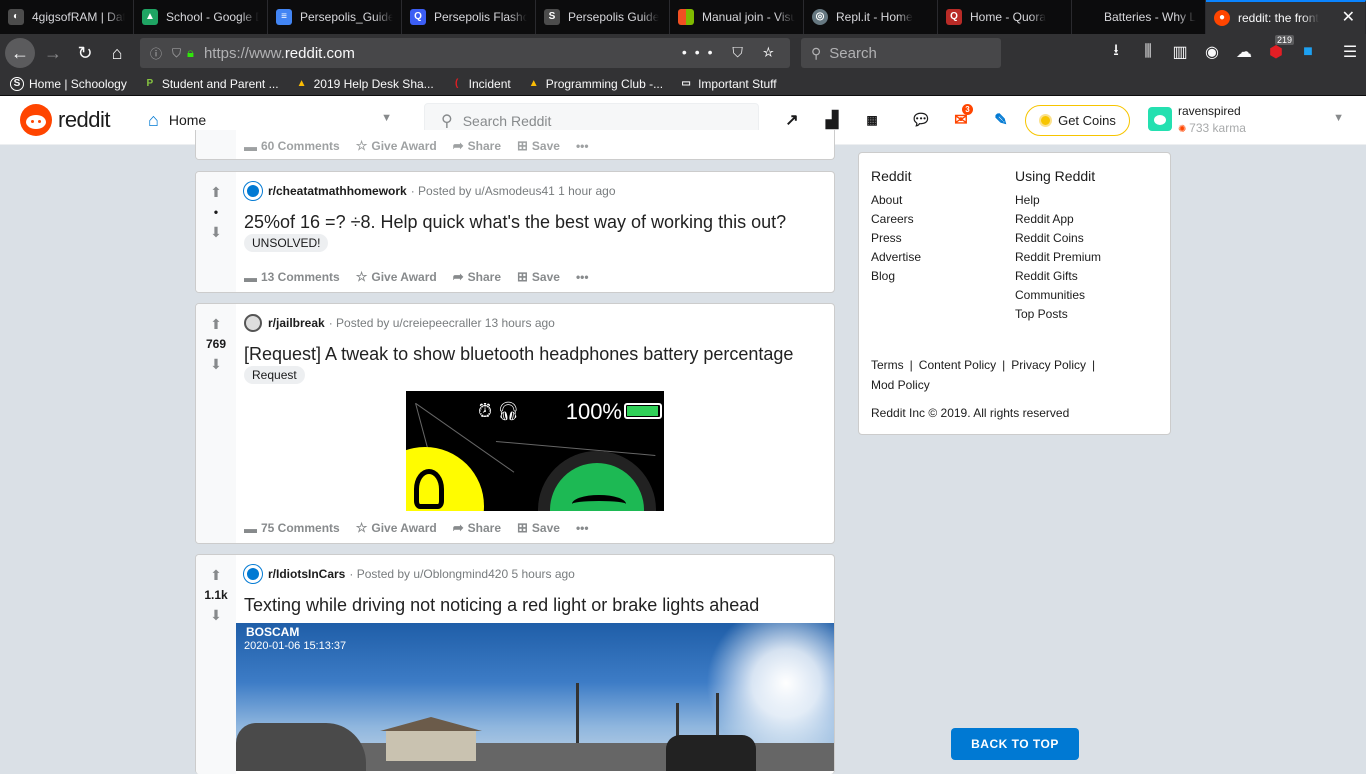  I want to click on apple-icon, so click(1088, 17).